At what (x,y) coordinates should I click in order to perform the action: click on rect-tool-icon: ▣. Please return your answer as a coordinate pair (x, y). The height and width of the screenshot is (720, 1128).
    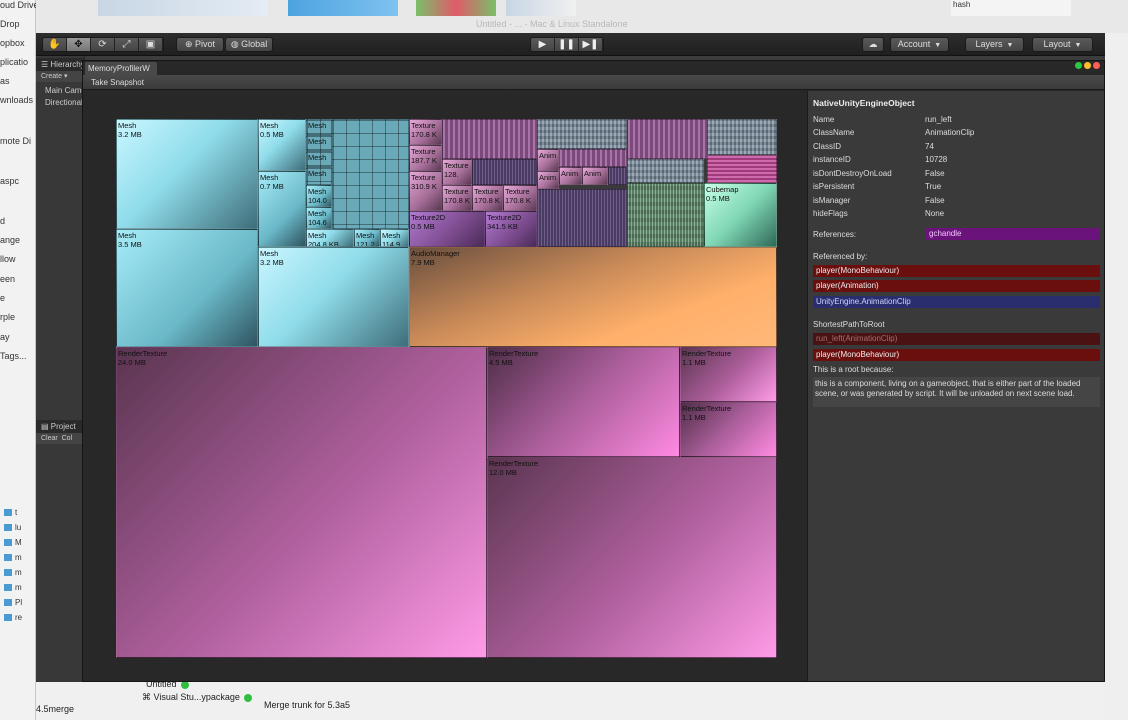
    Looking at the image, I should click on (151, 44).